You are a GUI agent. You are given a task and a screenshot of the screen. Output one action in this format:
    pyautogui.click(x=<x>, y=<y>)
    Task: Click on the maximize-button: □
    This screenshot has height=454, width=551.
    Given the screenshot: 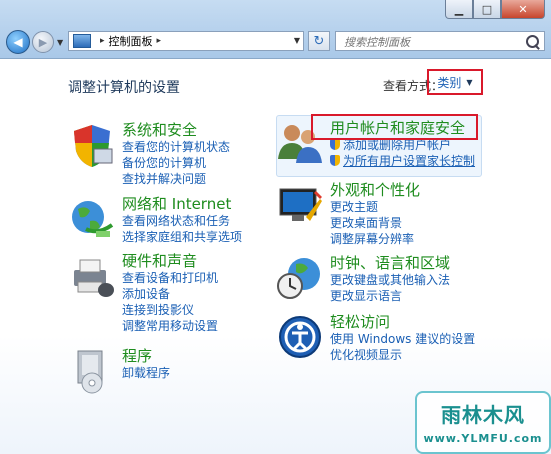 What is the action you would take?
    pyautogui.click(x=487, y=9)
    